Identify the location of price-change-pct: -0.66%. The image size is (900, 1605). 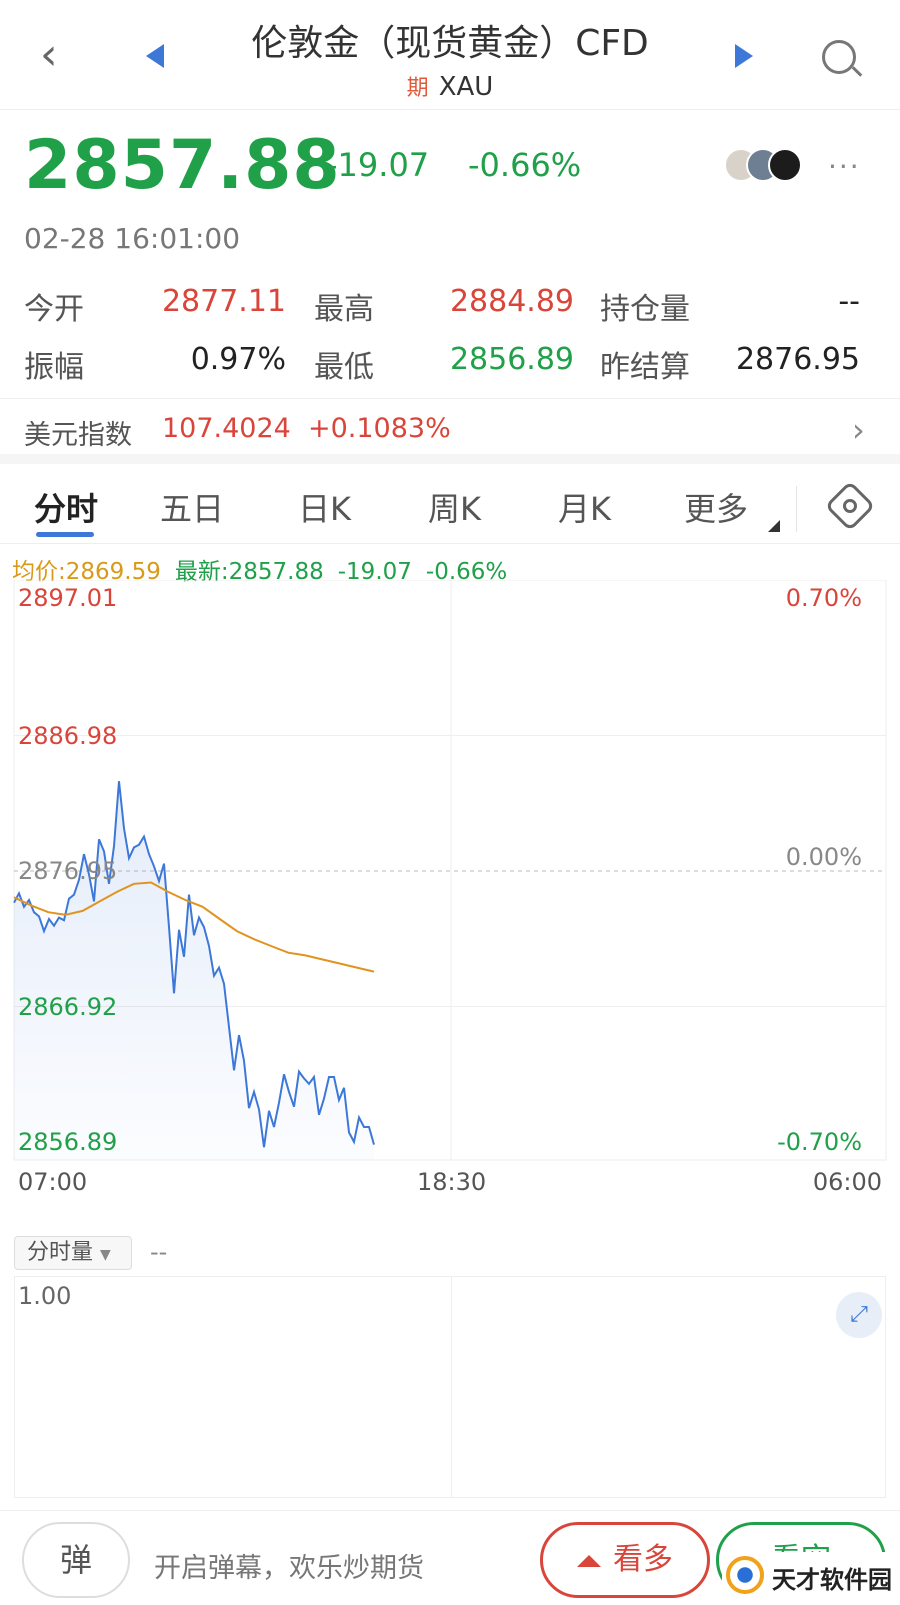
(525, 165).